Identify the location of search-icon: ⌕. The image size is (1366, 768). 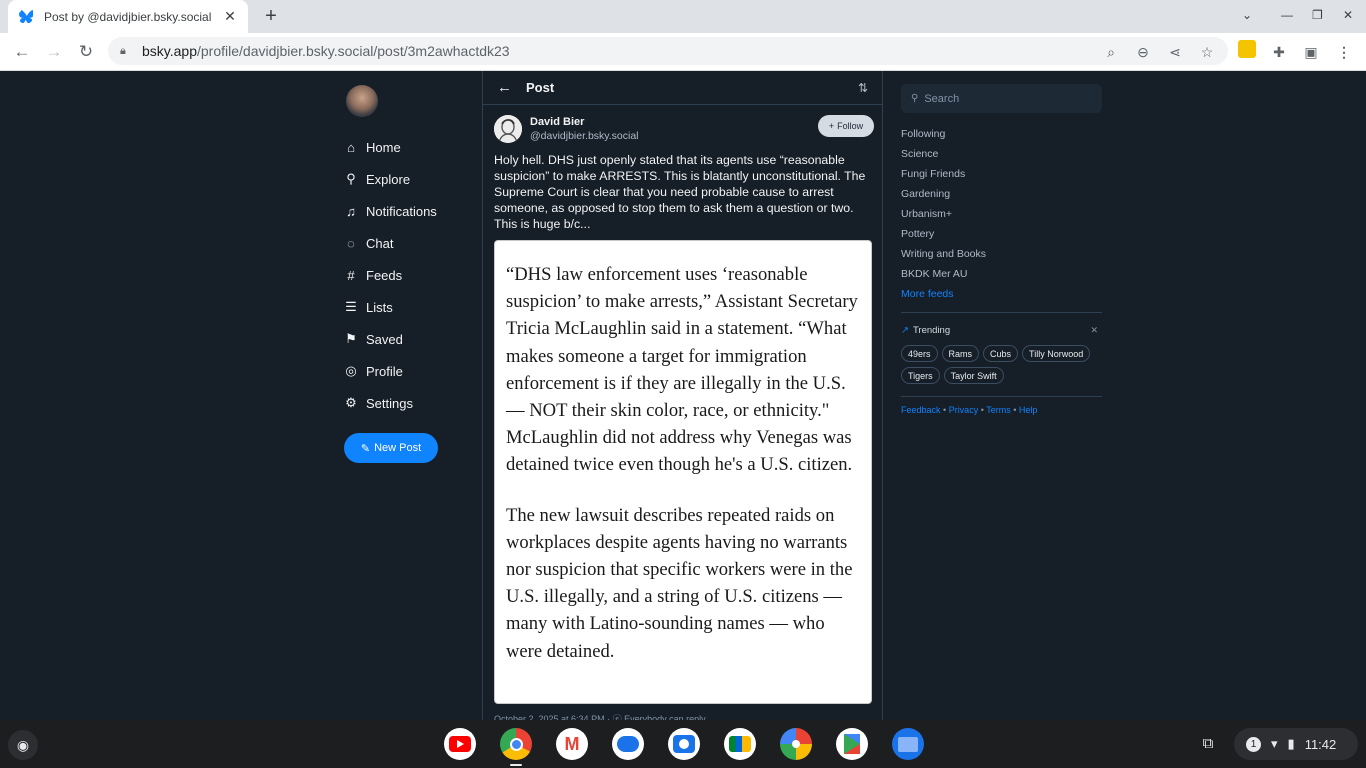
(1111, 52).